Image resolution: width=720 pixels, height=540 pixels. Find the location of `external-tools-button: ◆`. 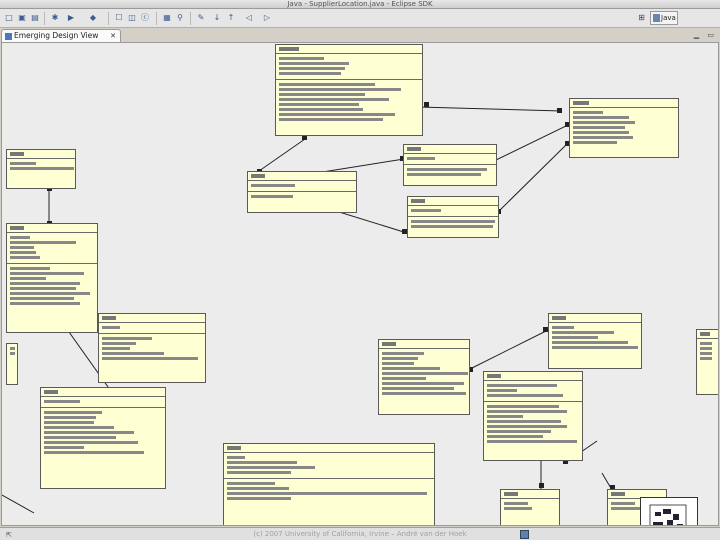

external-tools-button: ◆ is located at coordinates (93, 18).